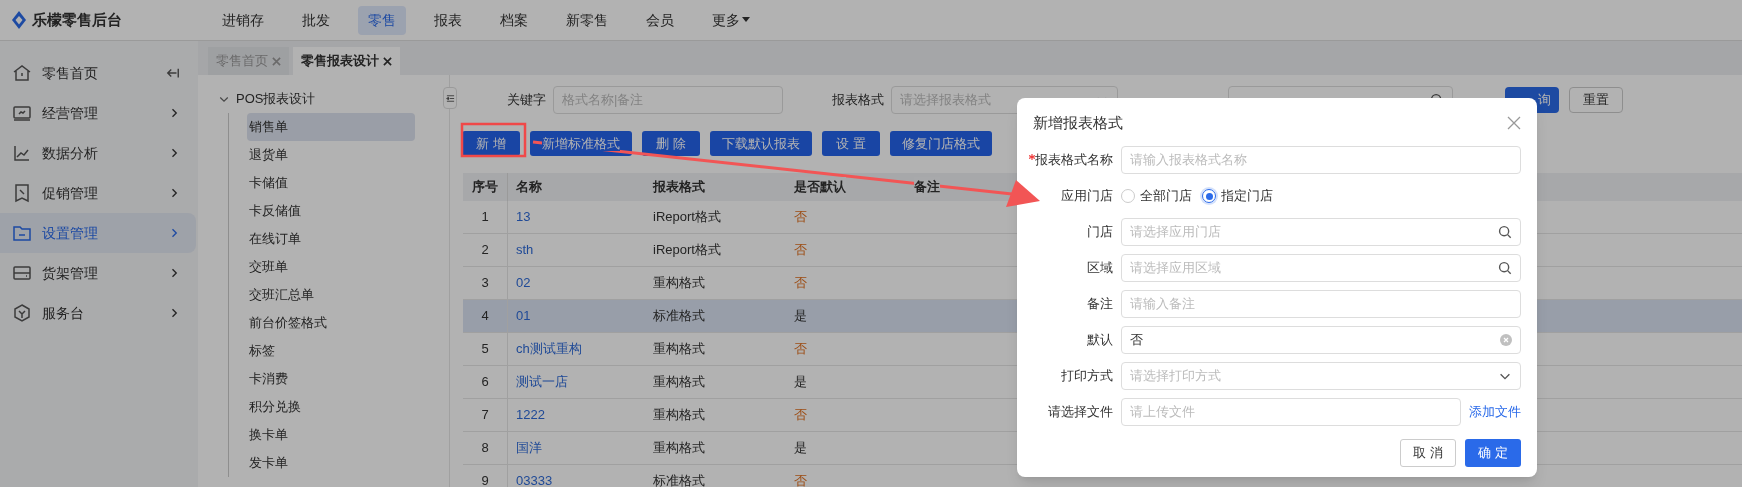 The image size is (1742, 487). Describe the element at coordinates (678, 187) in the screenshot. I see `column-header: 报表格式` at that location.